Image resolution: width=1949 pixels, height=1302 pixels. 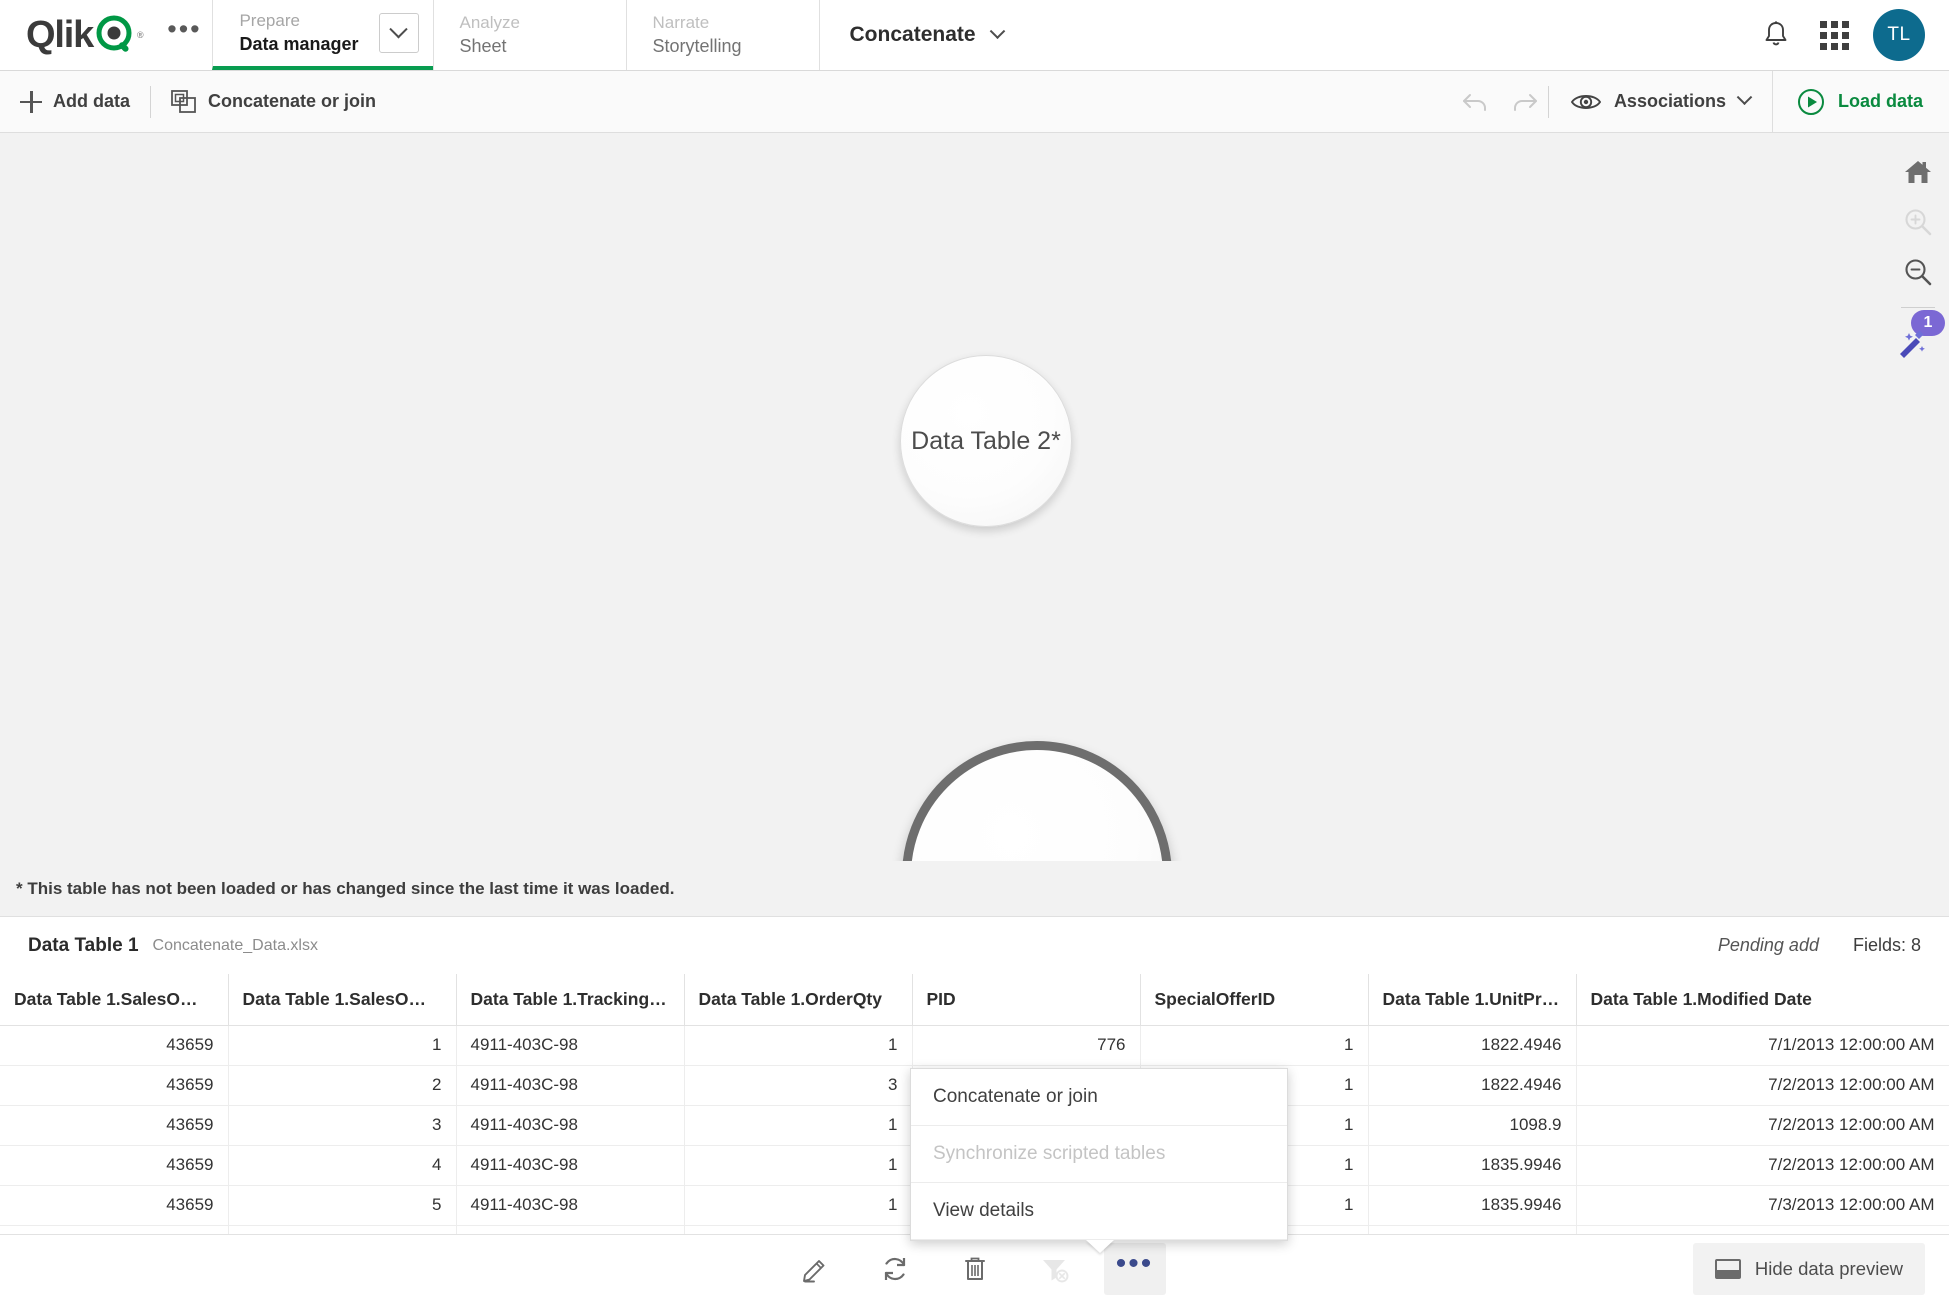 What do you see at coordinates (31, 101) in the screenshot?
I see `plus-icon` at bounding box center [31, 101].